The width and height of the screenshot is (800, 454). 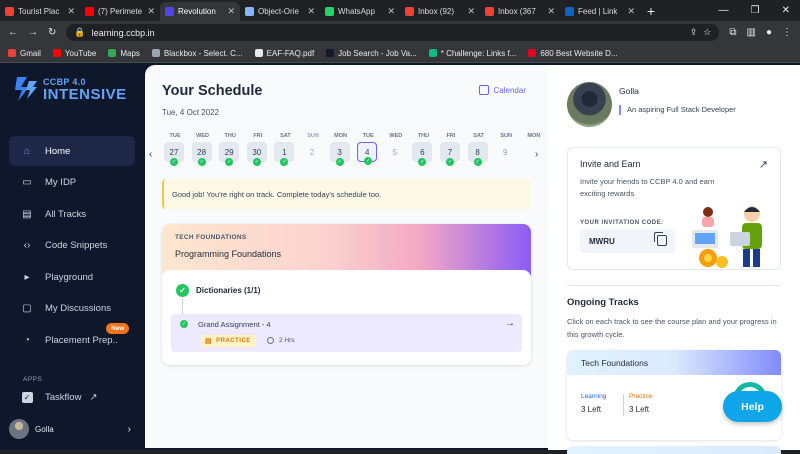 What do you see at coordinates (629, 91) in the screenshot?
I see `profile-name: Golla` at bounding box center [629, 91].